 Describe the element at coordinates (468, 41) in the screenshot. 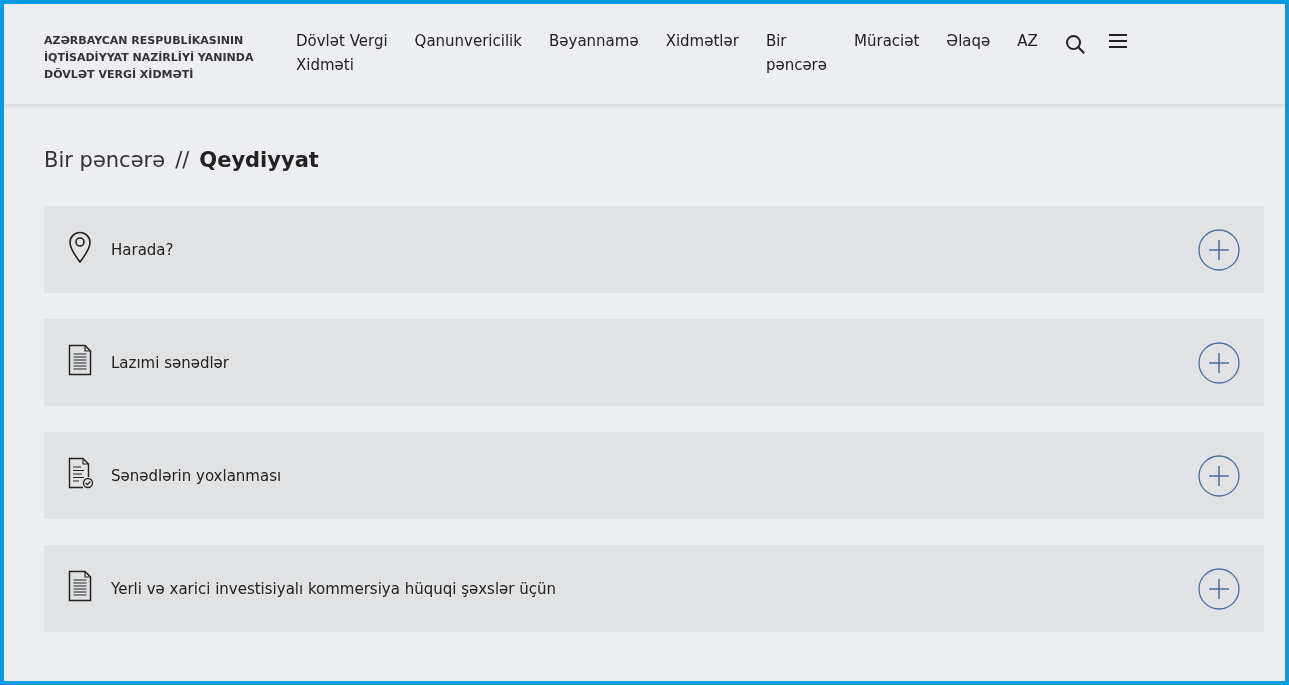

I see `nav-link: Qanunvericilik` at that location.